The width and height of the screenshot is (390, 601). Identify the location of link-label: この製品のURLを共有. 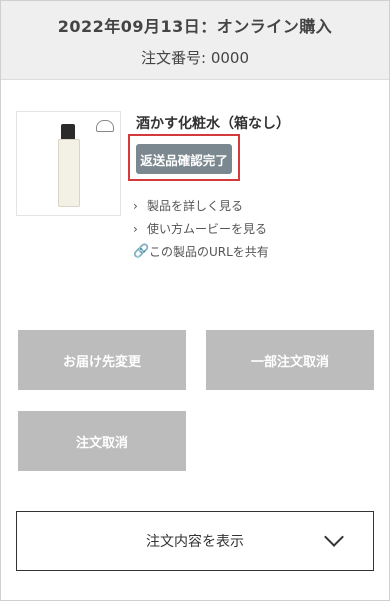
(209, 252).